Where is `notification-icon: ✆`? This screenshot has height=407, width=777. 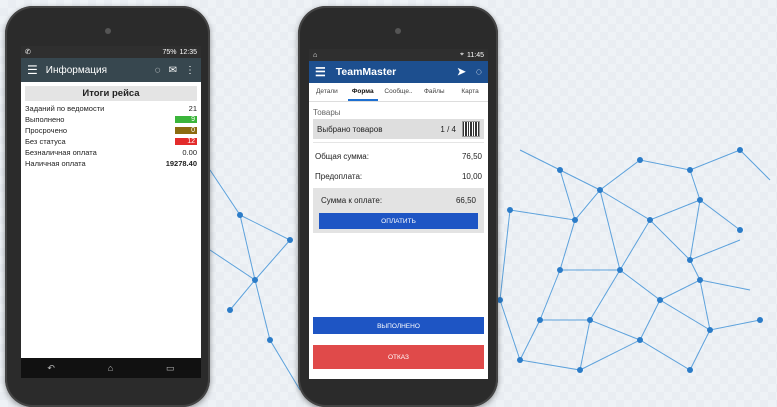
notification-icon: ✆ is located at coordinates (28, 52).